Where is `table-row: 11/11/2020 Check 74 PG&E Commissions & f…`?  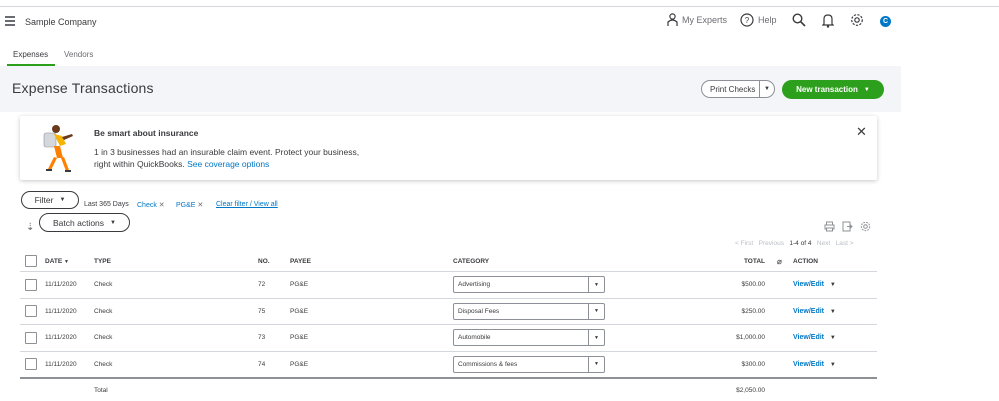 table-row: 11/11/2020 Check 74 PG&E Commissions & f… is located at coordinates (448, 365).